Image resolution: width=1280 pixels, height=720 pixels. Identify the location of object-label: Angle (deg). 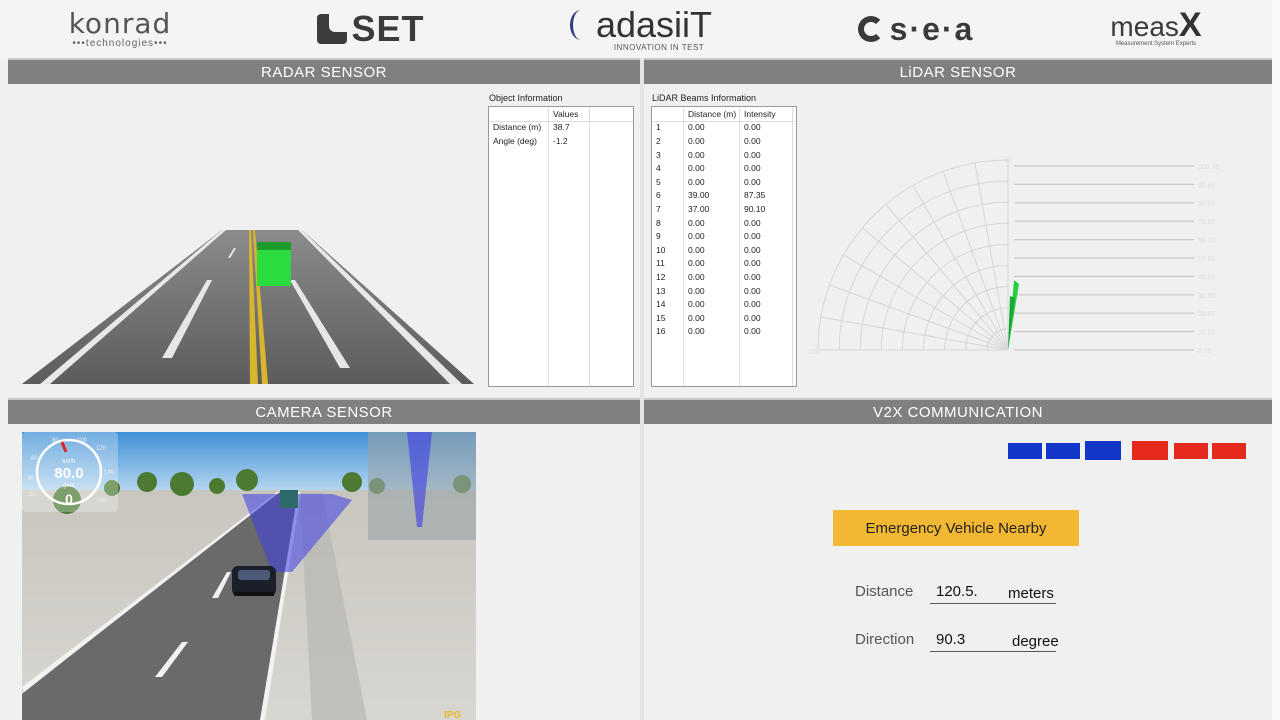
(515, 140).